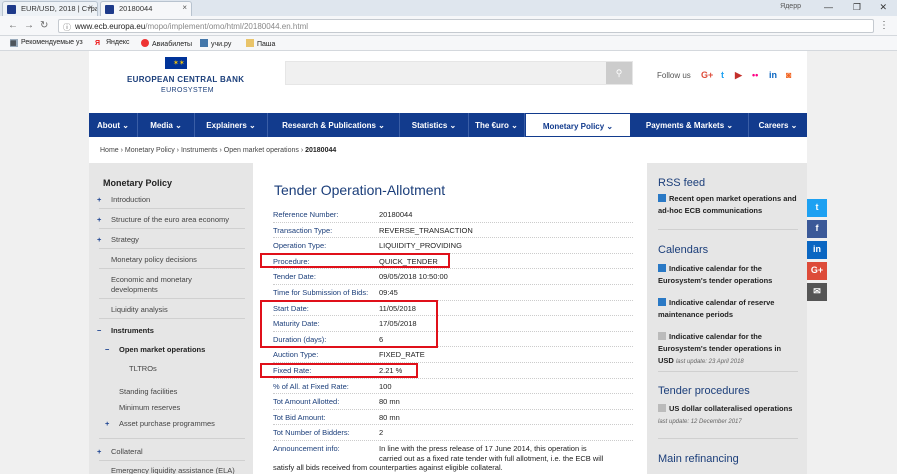 The width and height of the screenshot is (897, 474). I want to click on sidebar-item-introduction: Introduction, so click(123, 199).